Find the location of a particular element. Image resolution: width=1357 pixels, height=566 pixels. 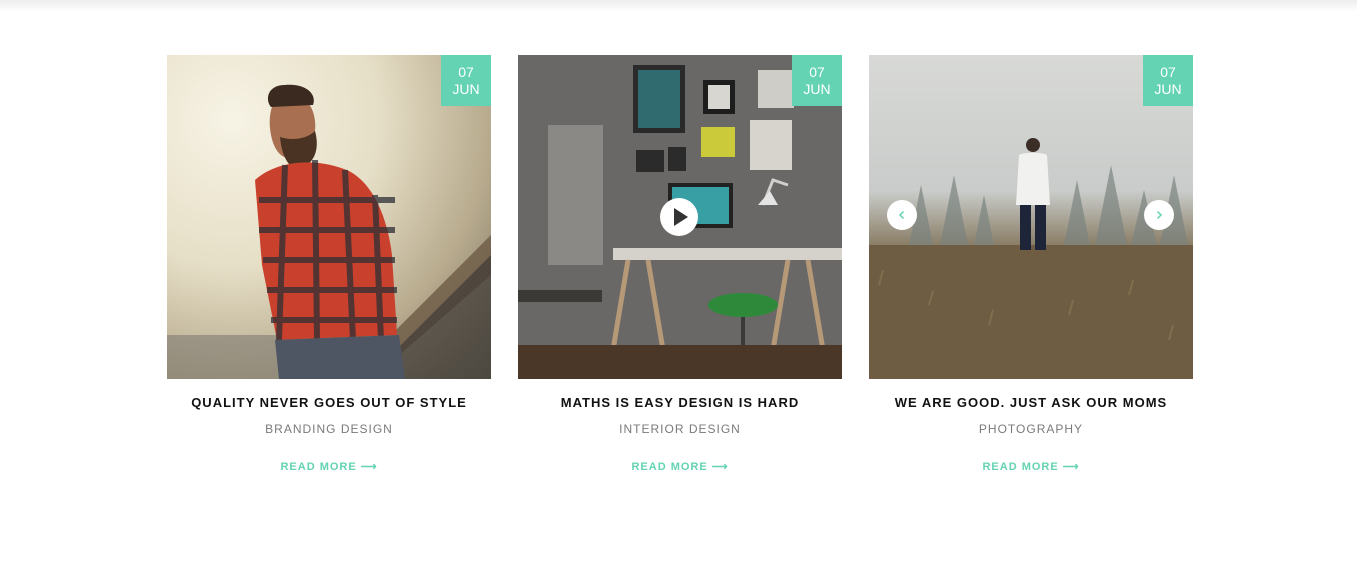

slider-prev-button is located at coordinates (902, 215).